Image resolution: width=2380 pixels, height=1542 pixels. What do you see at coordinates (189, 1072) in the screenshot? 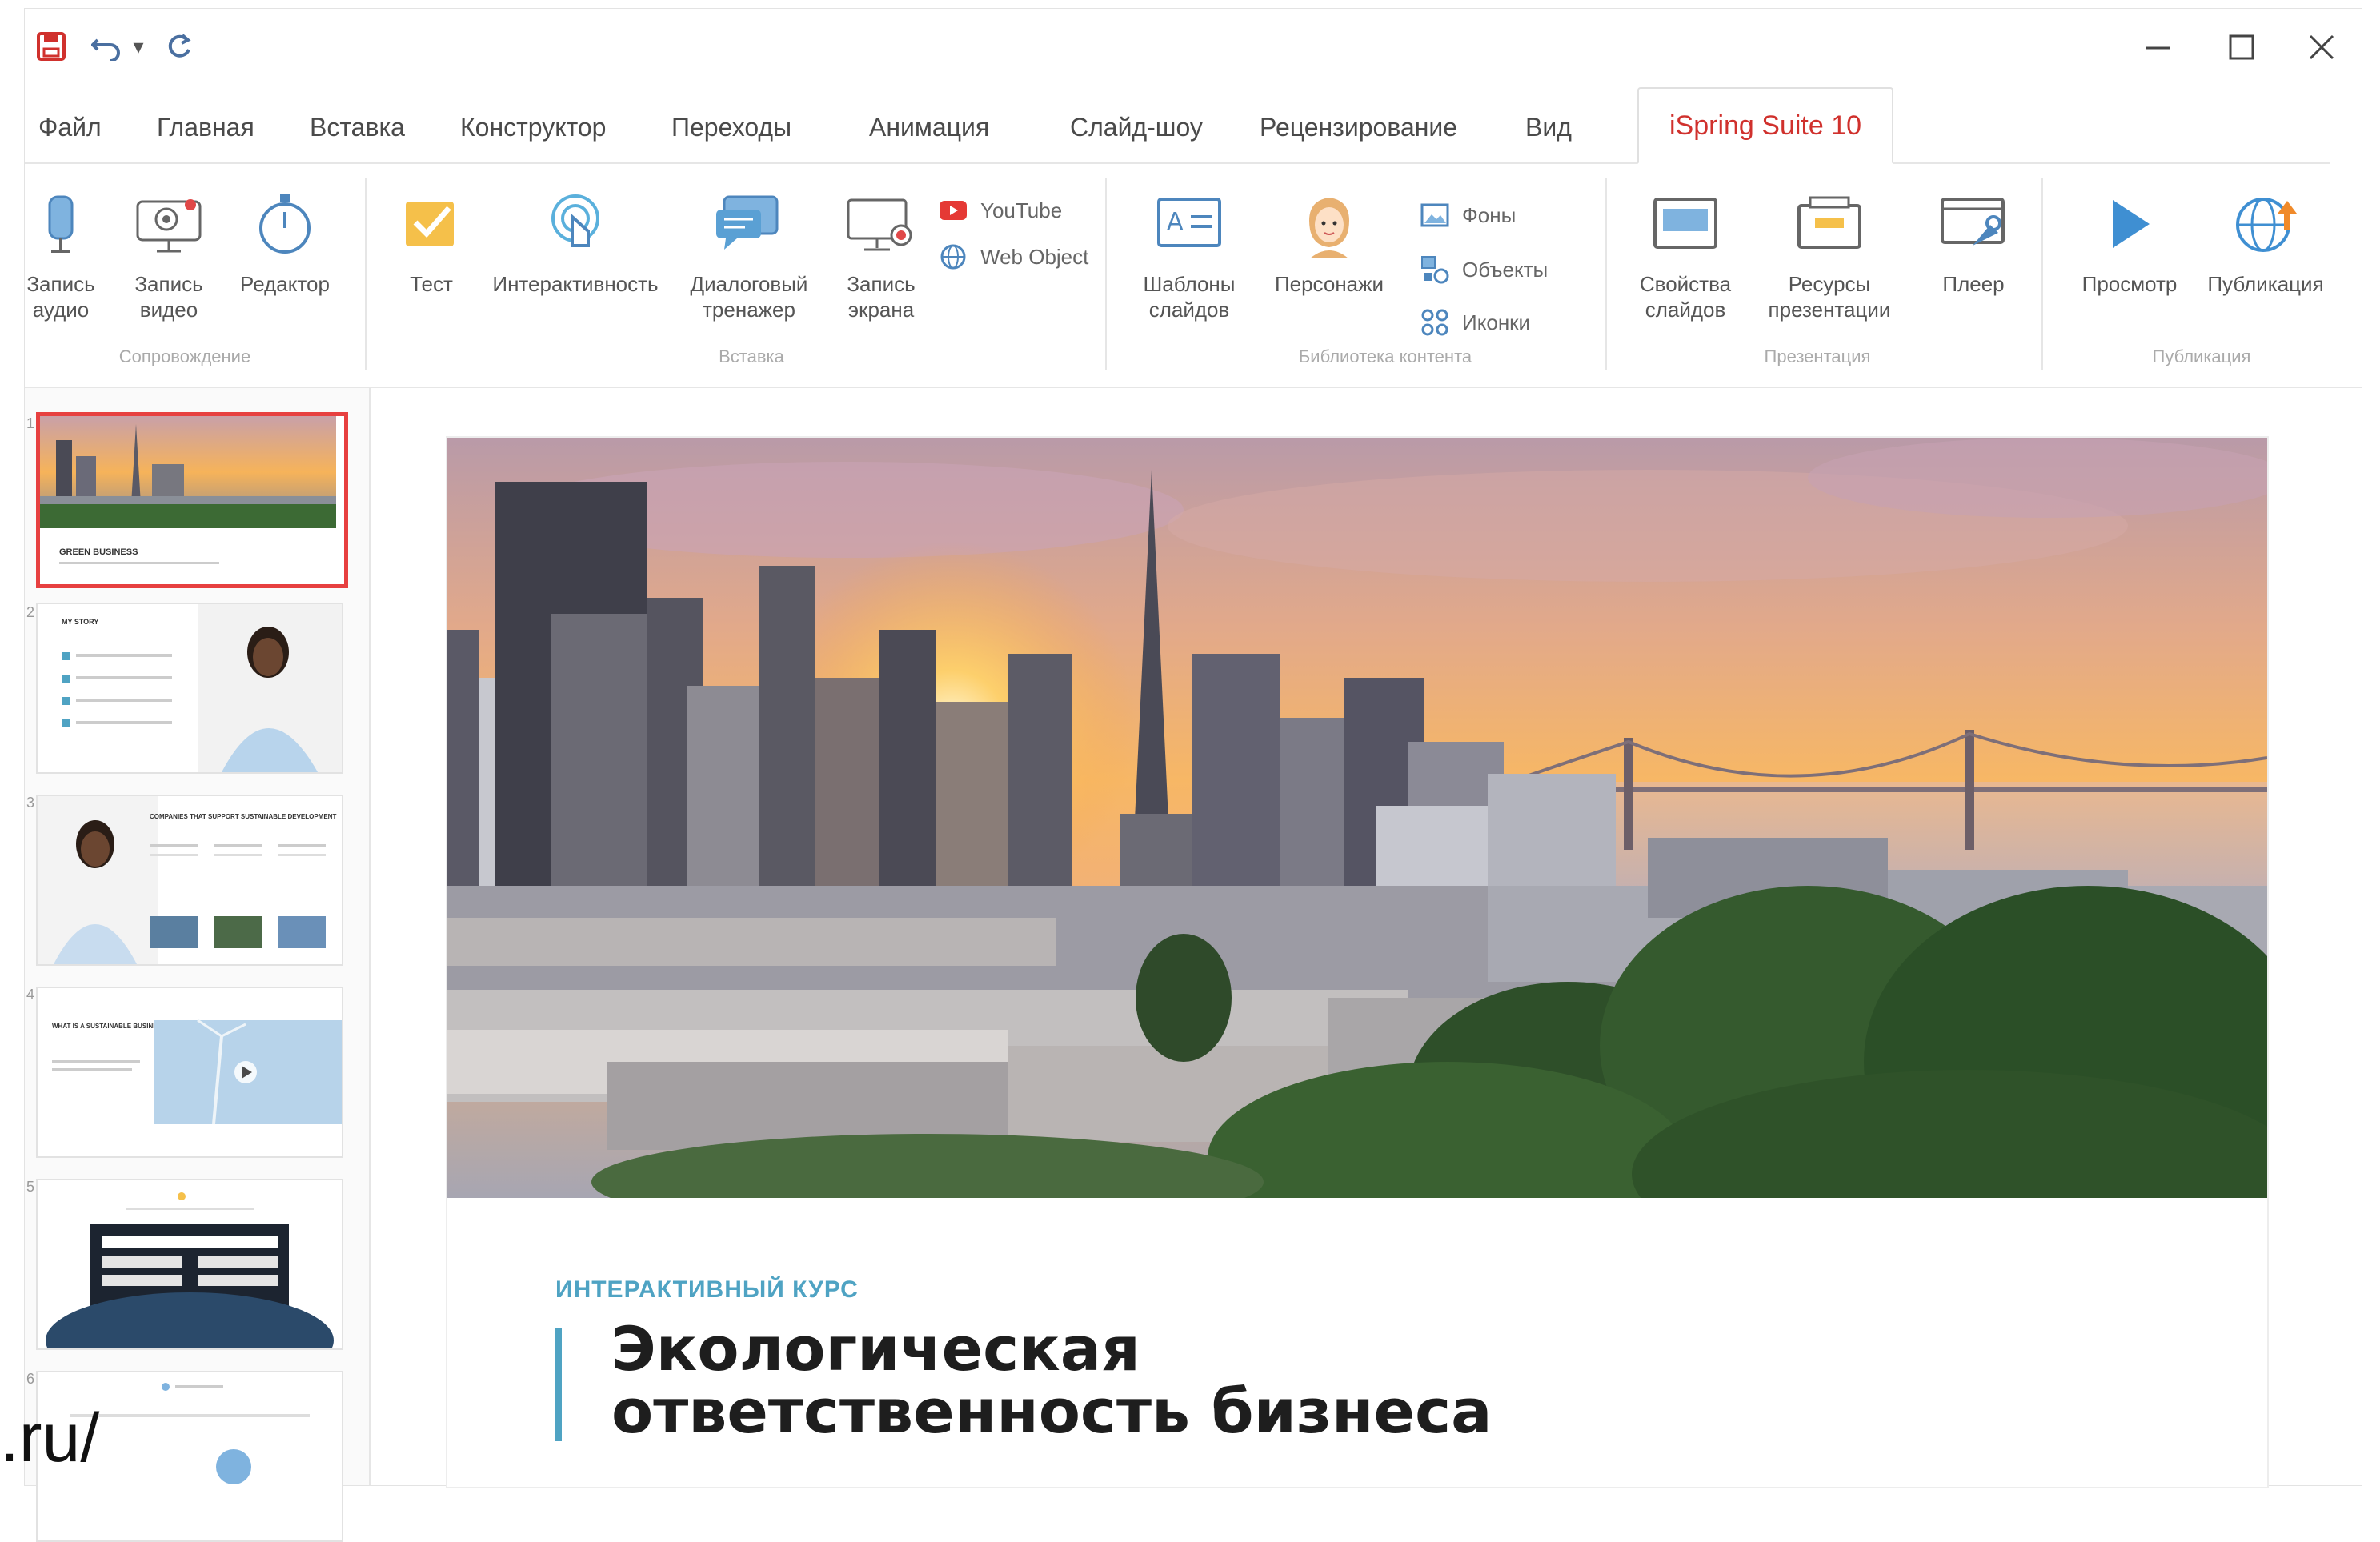
I see `slide-thumbnail-4: WHAT IS A SUSTAINABLE BUSINESS?` at bounding box center [189, 1072].